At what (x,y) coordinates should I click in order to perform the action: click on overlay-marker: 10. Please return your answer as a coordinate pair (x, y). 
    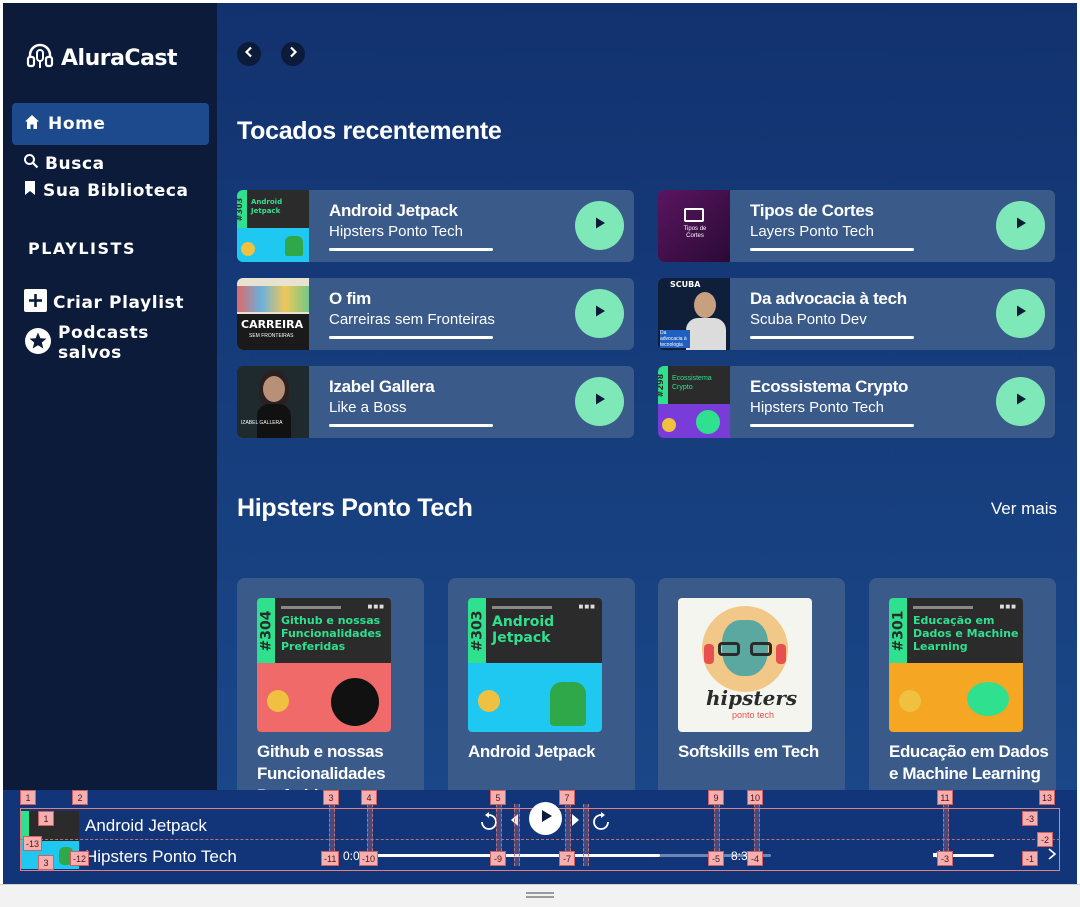
    Looking at the image, I should click on (755, 797).